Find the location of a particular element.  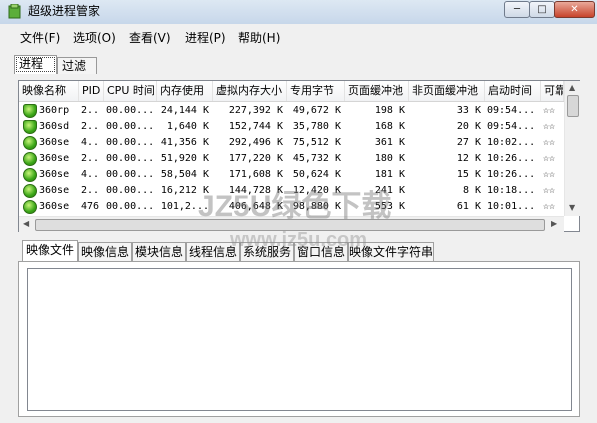

cell-paged: 553 K is located at coordinates (389, 206).